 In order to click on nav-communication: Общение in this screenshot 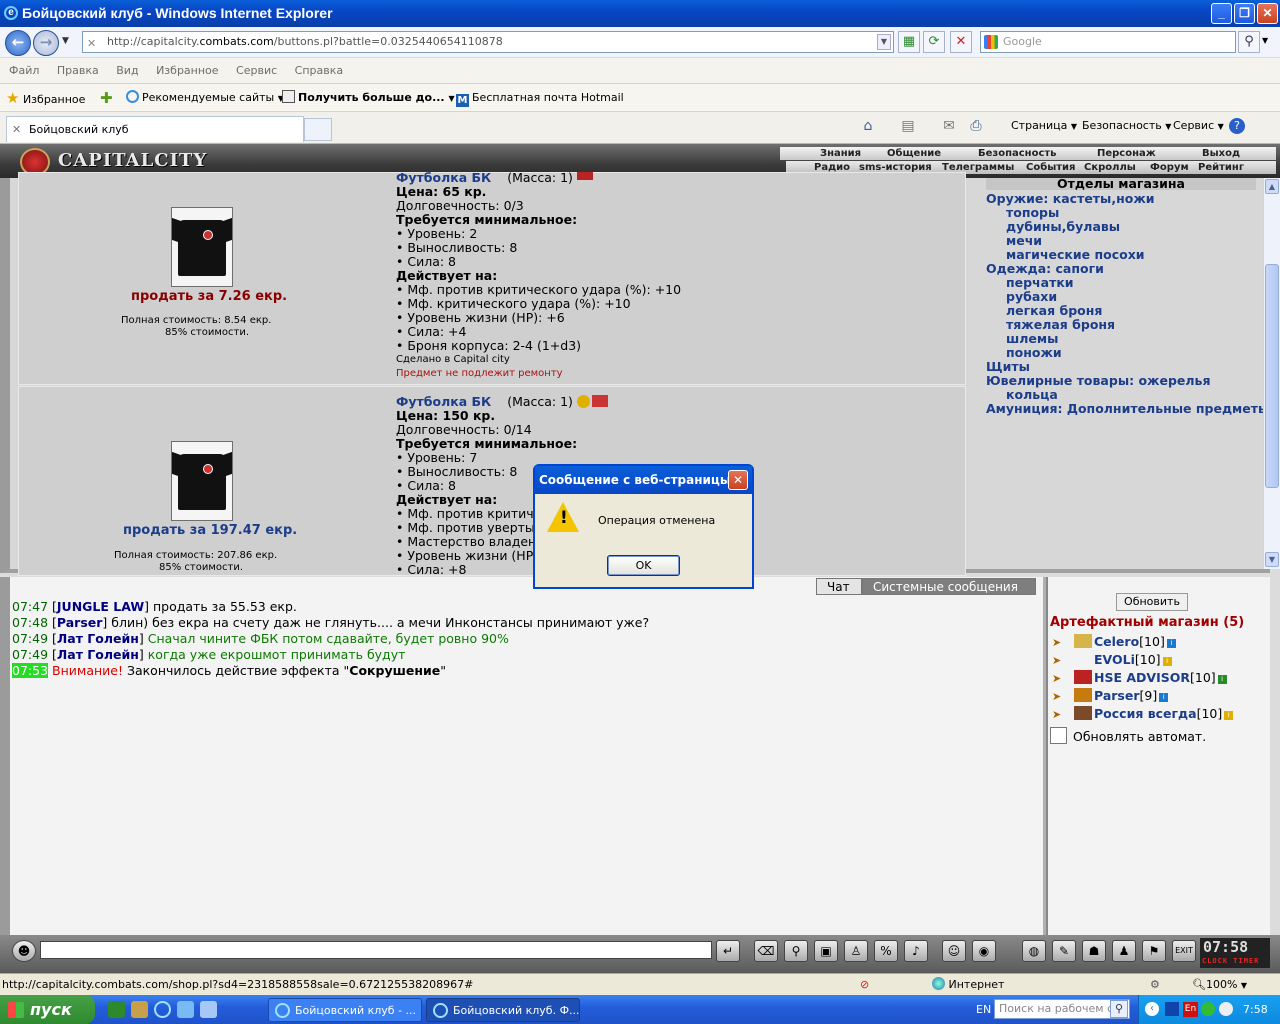, I will do `click(914, 153)`.